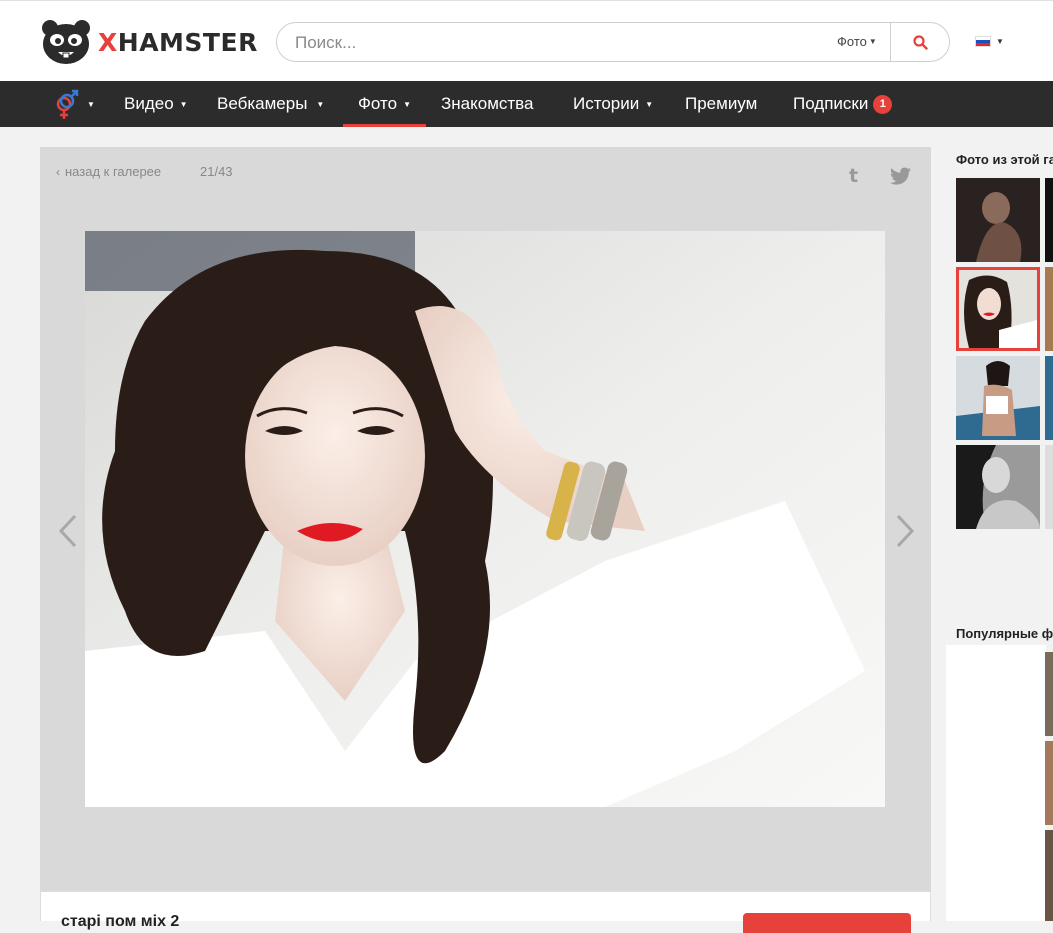  I want to click on nav-item-subscriptions: Подписки 1, so click(843, 104).